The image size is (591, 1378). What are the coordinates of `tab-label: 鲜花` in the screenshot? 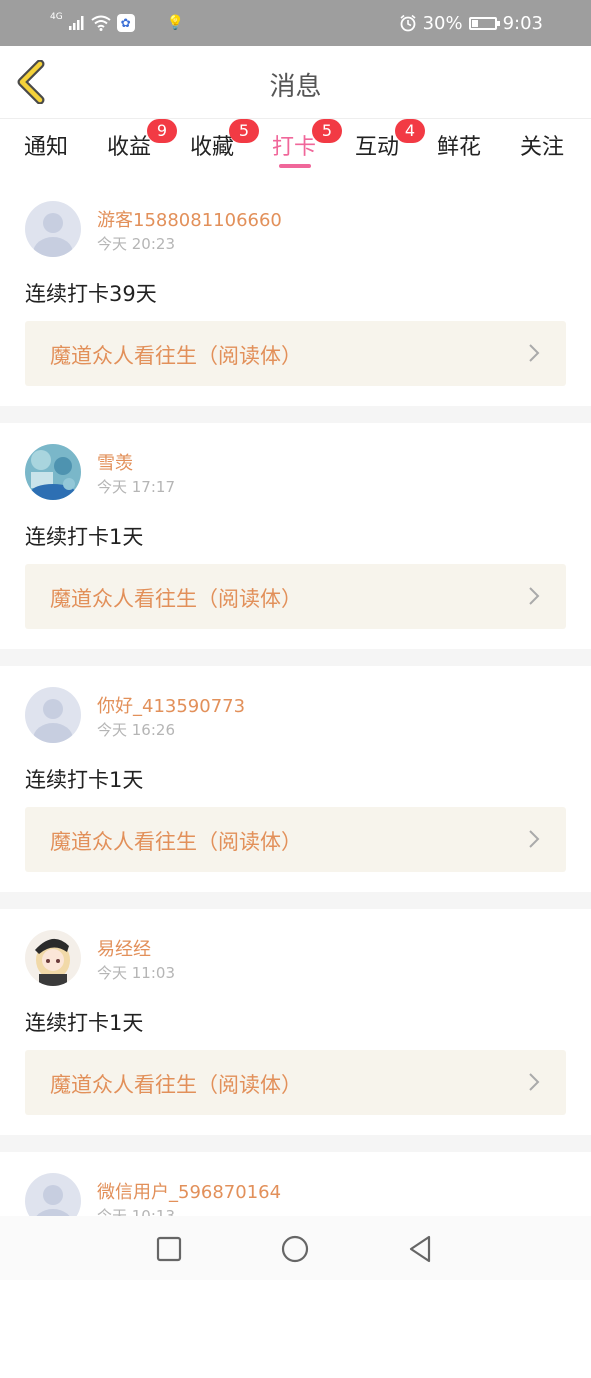 It's located at (459, 147).